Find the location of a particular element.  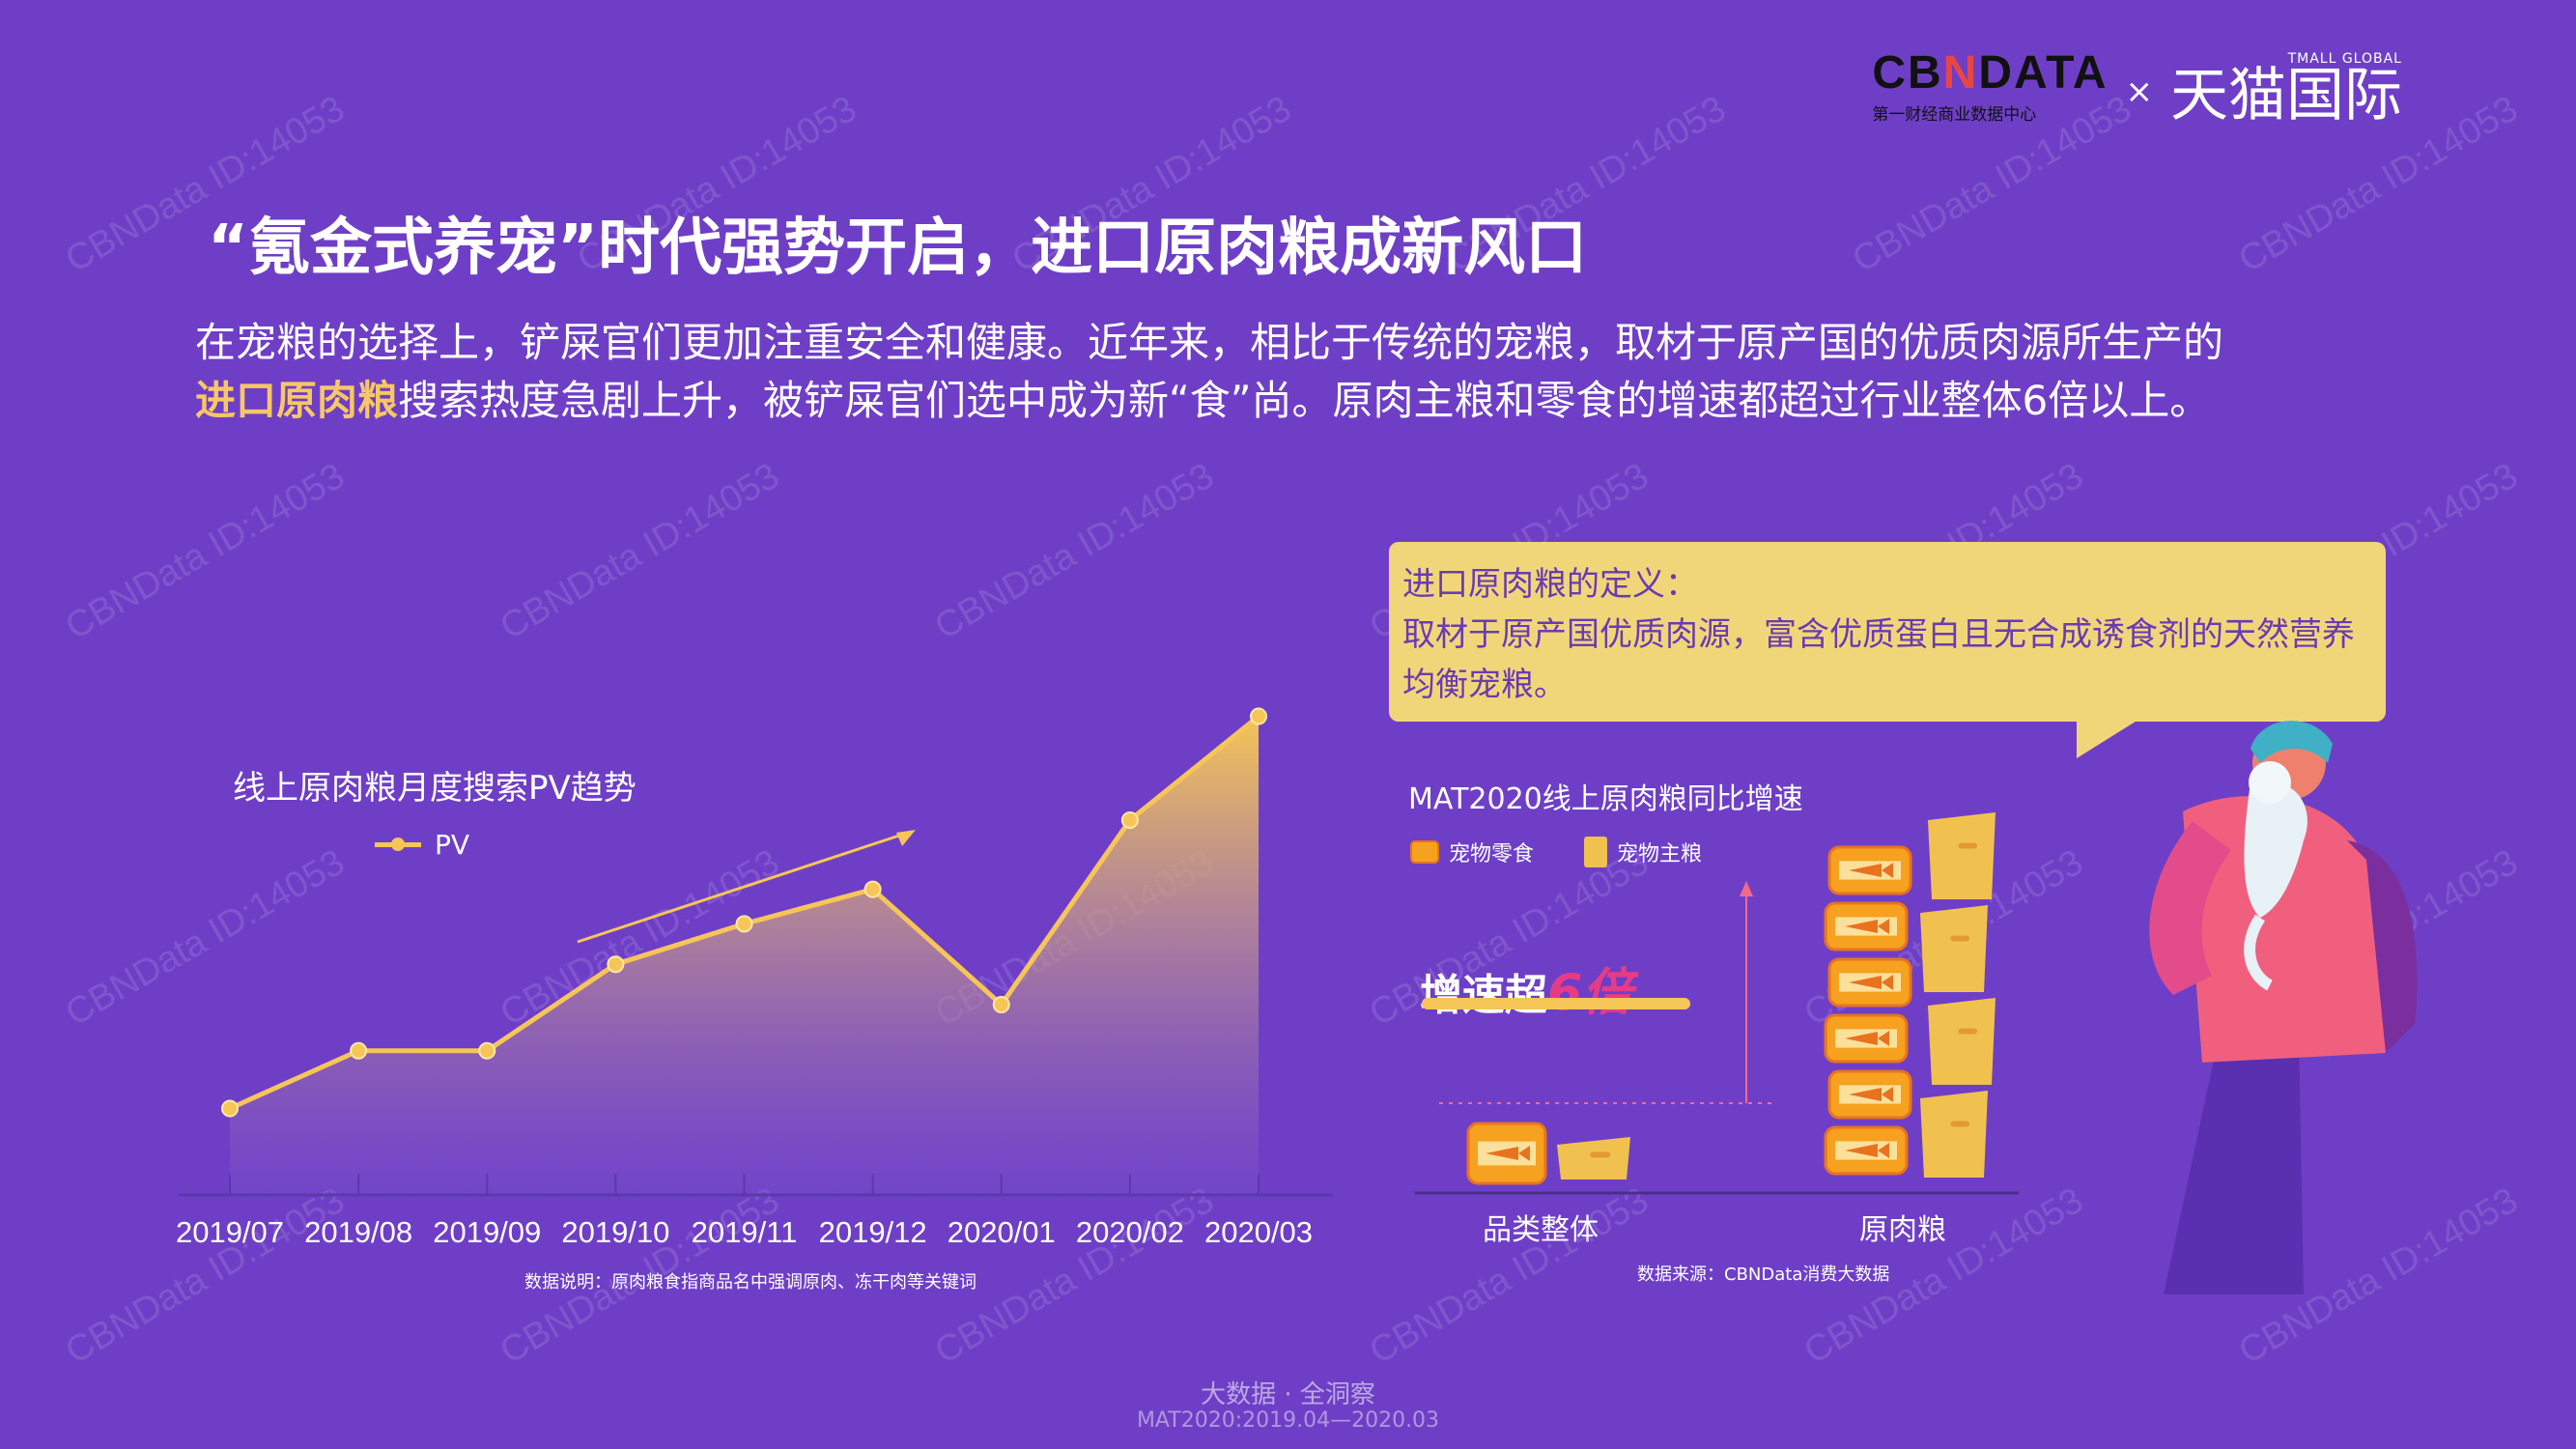

speed-underline is located at coordinates (1556, 1003).